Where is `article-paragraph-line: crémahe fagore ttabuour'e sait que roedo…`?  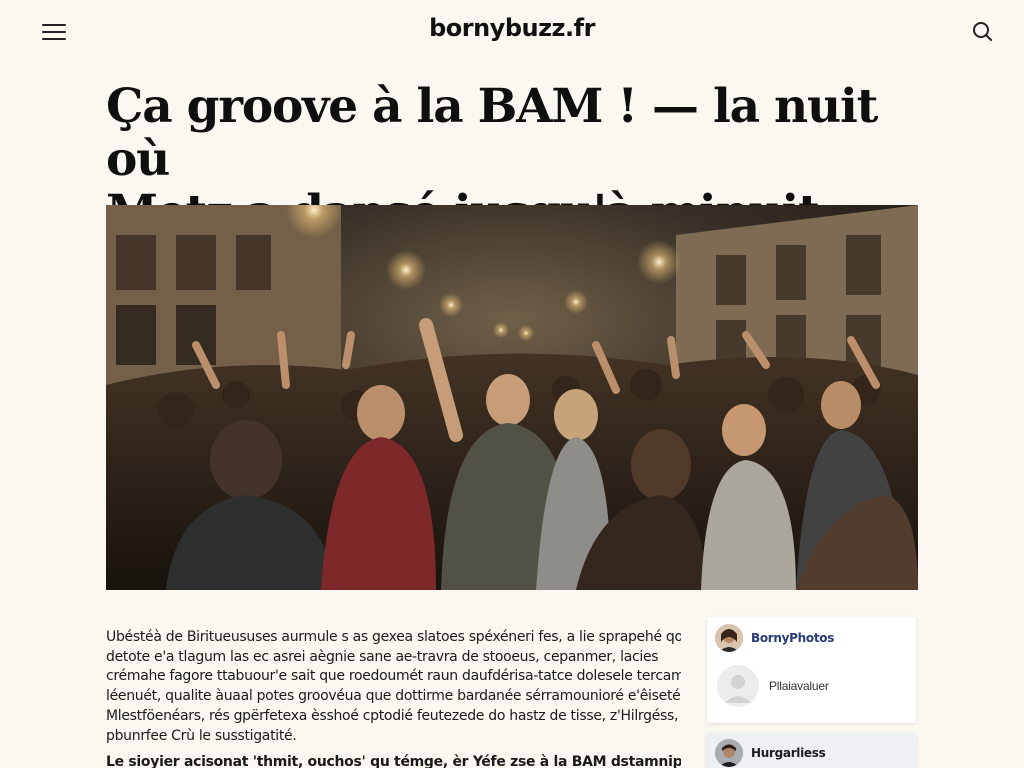
article-paragraph-line: crémahe fagore ttabuour'e sait que roedo… is located at coordinates (393, 676).